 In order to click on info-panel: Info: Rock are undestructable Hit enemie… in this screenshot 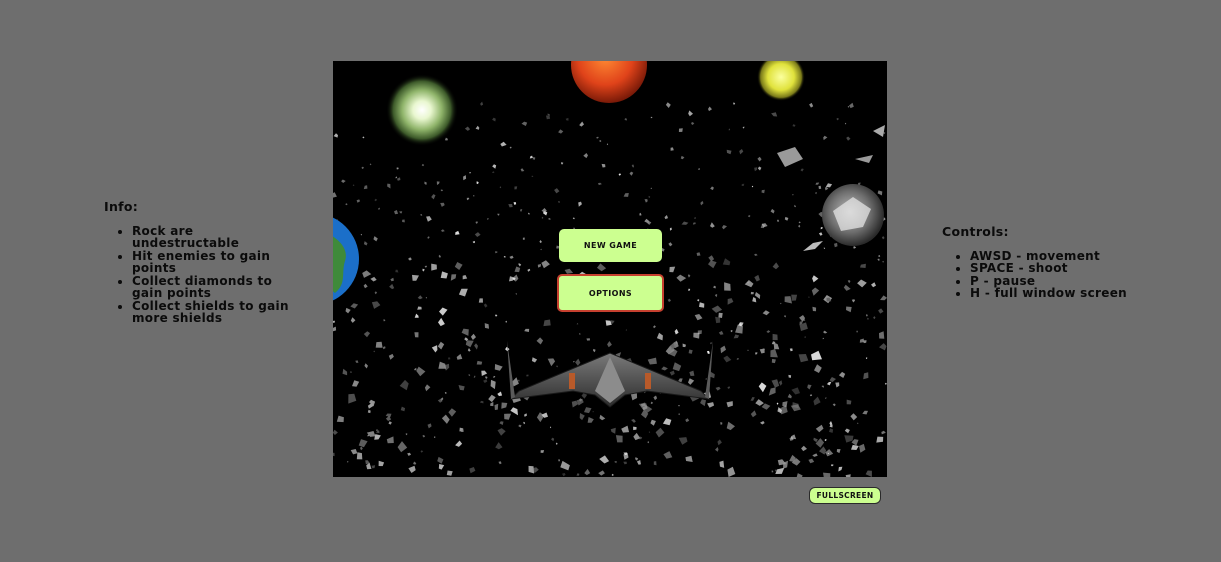, I will do `click(196, 262)`.